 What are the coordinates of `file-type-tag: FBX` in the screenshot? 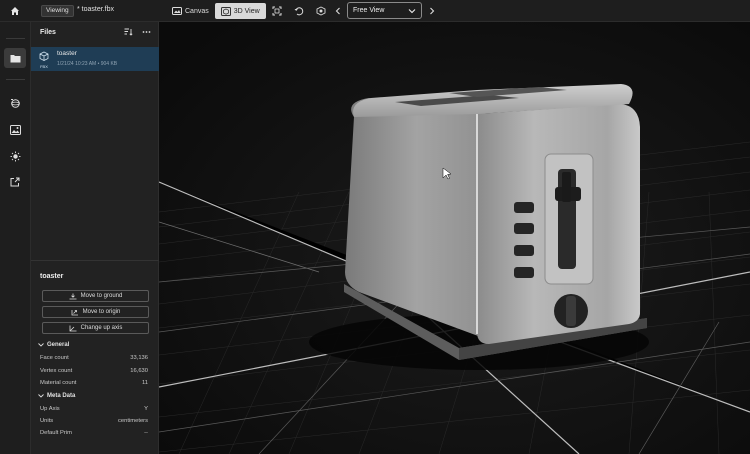 It's located at (44, 66).